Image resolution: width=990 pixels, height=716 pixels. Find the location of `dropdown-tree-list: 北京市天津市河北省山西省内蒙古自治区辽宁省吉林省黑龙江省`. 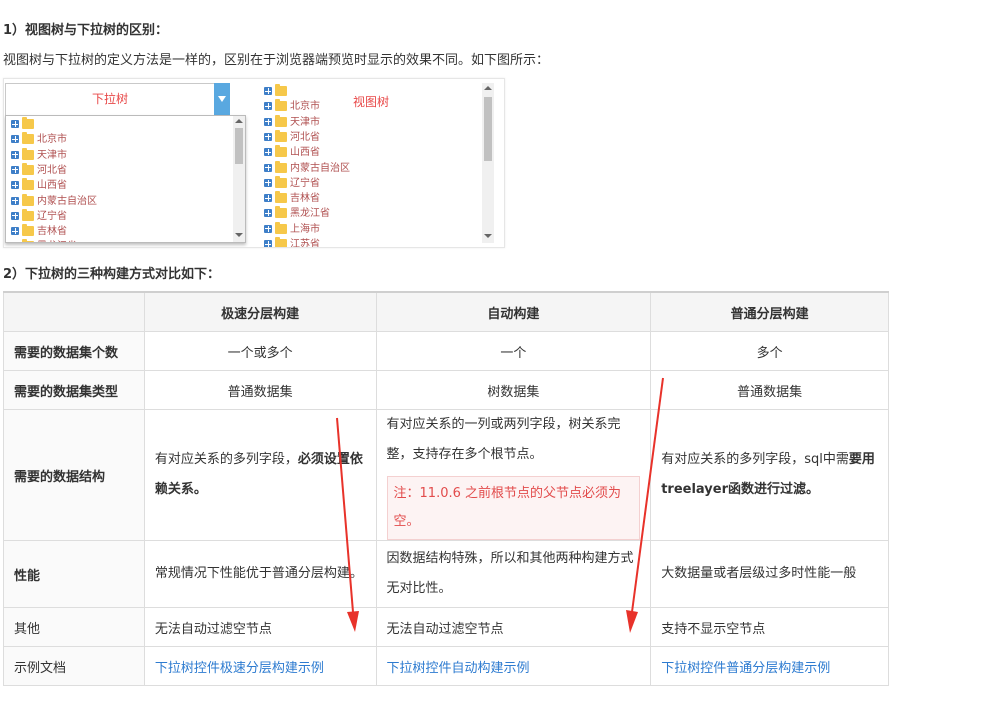

dropdown-tree-list: 北京市天津市河北省山西省内蒙古自治区辽宁省吉林省黑龙江省 is located at coordinates (125, 179).